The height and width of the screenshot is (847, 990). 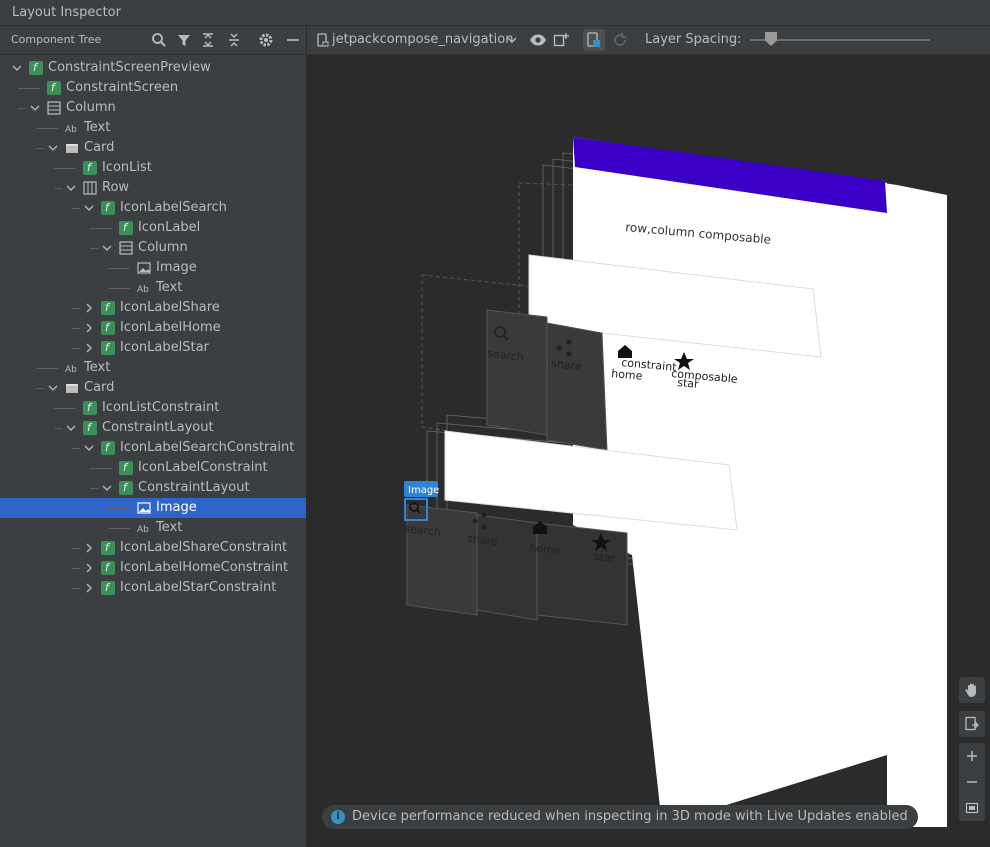 What do you see at coordinates (266, 40) in the screenshot?
I see `gear-icon` at bounding box center [266, 40].